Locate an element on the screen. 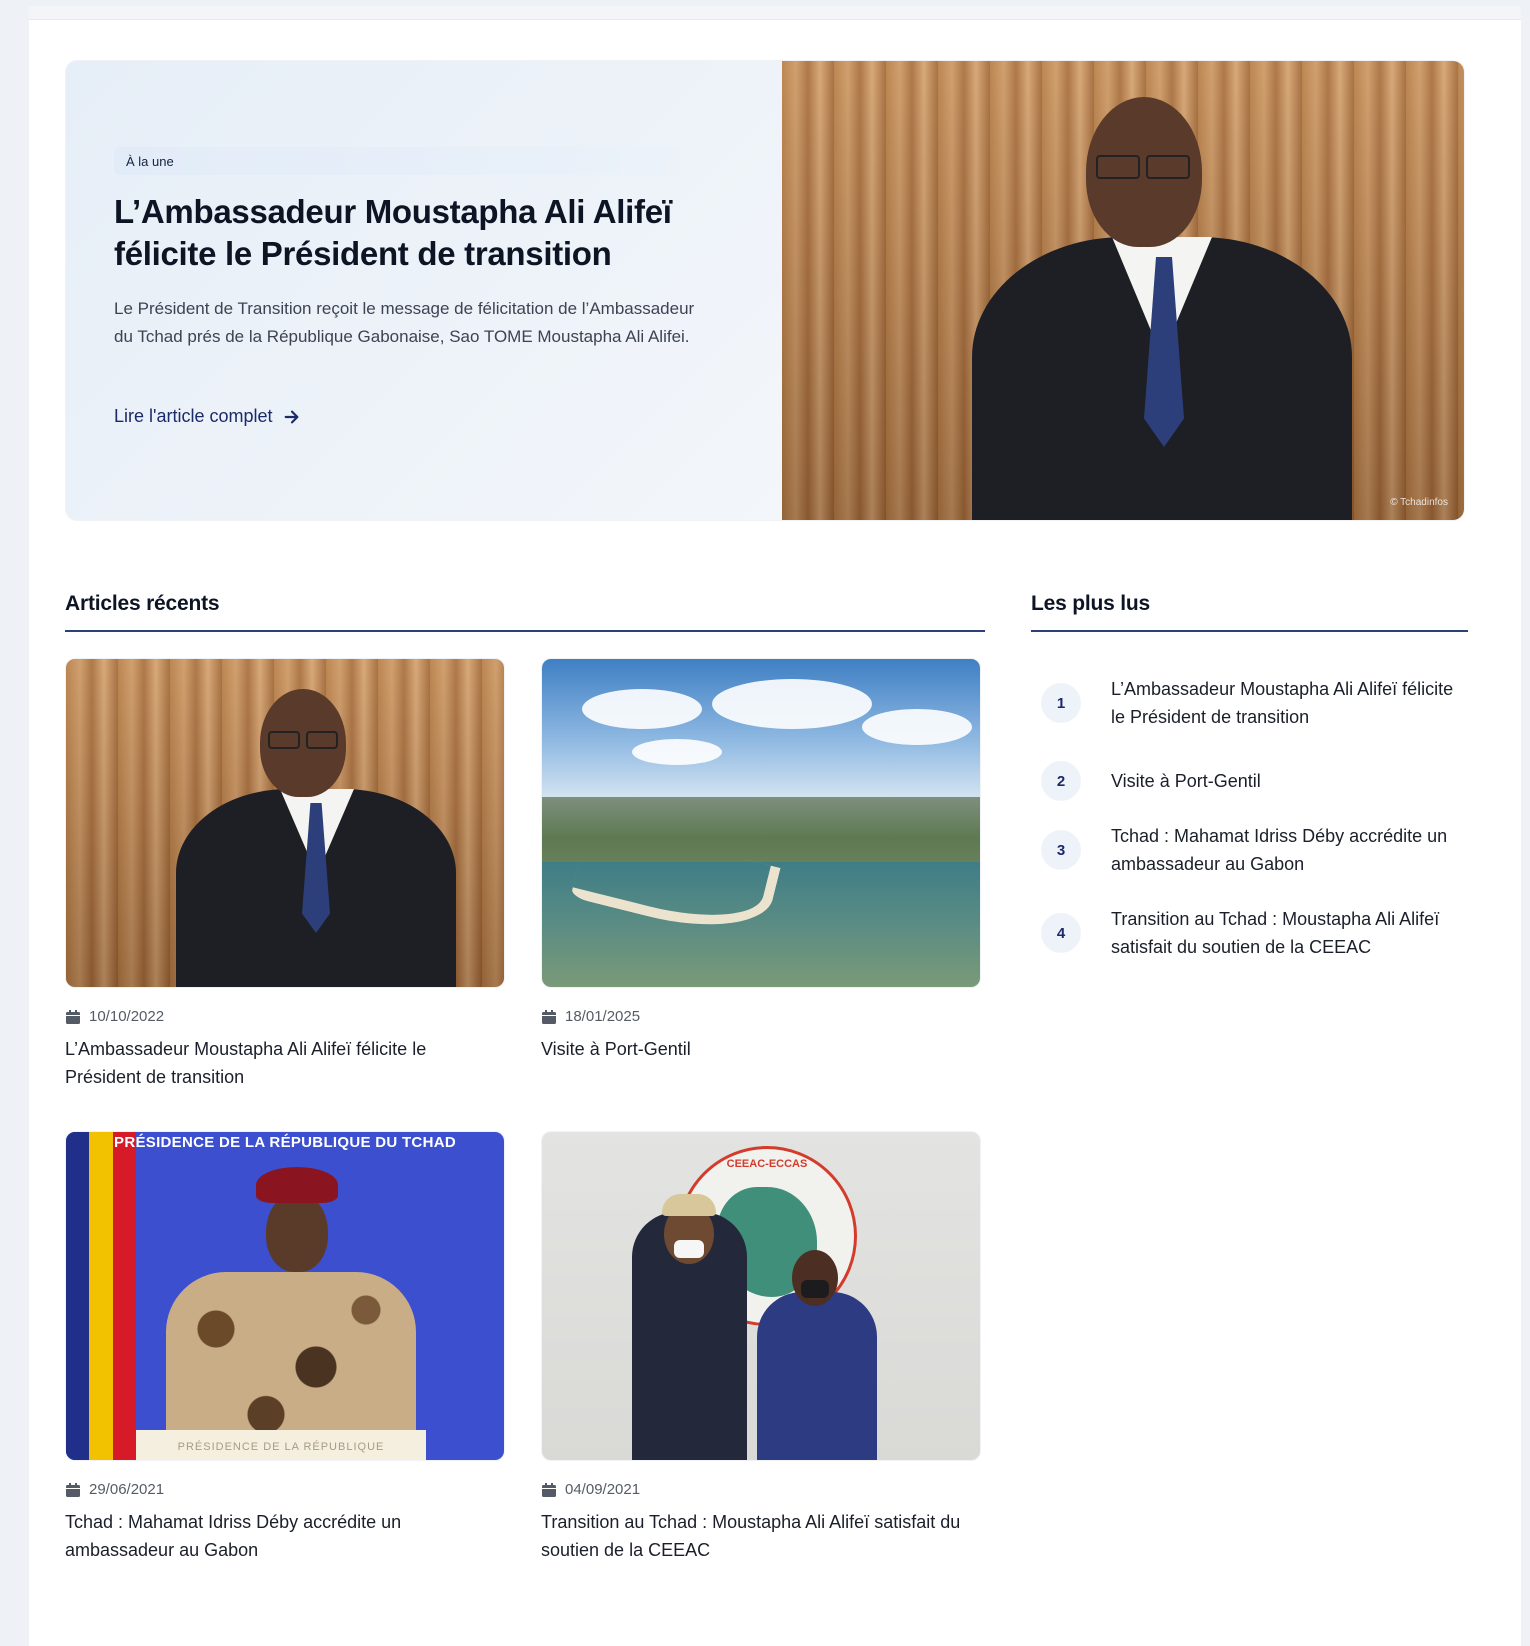 This screenshot has width=1530, height=1646. featured-image: © Tchadinfos is located at coordinates (1123, 290).